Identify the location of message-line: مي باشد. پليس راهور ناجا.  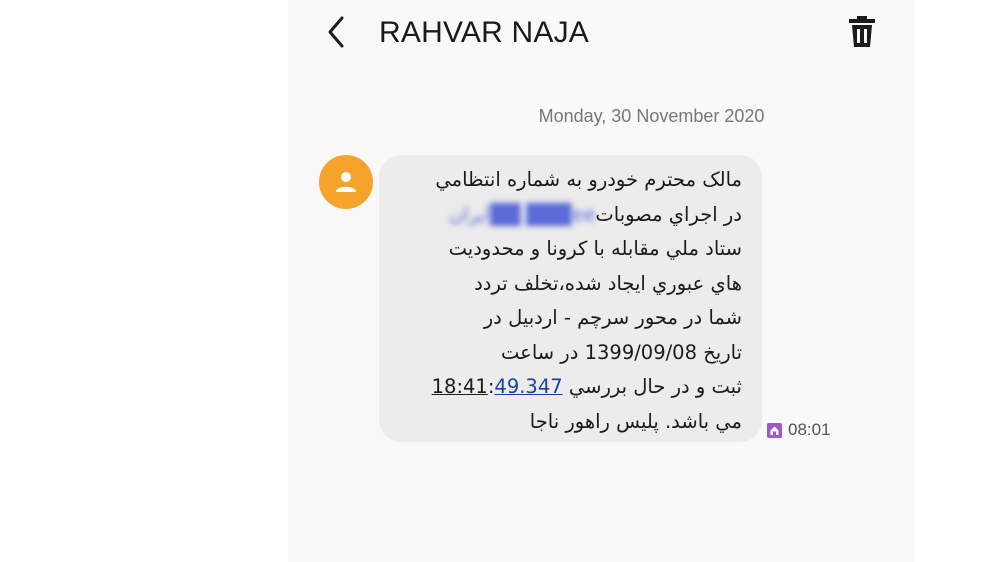
(635, 421).